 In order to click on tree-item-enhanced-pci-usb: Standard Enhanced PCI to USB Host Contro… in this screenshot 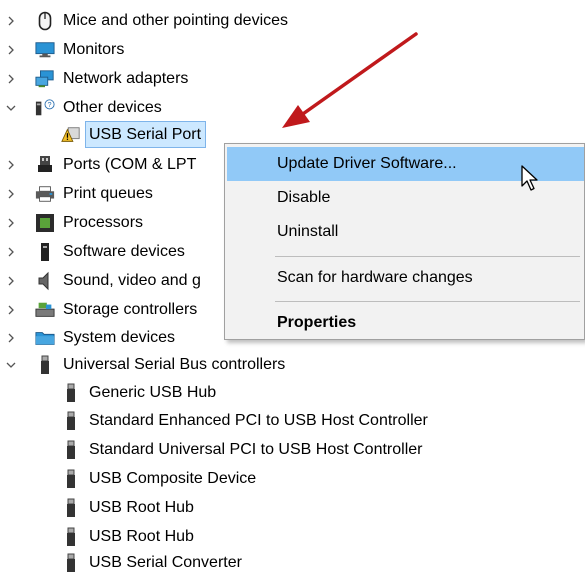, I will do `click(229, 420)`.